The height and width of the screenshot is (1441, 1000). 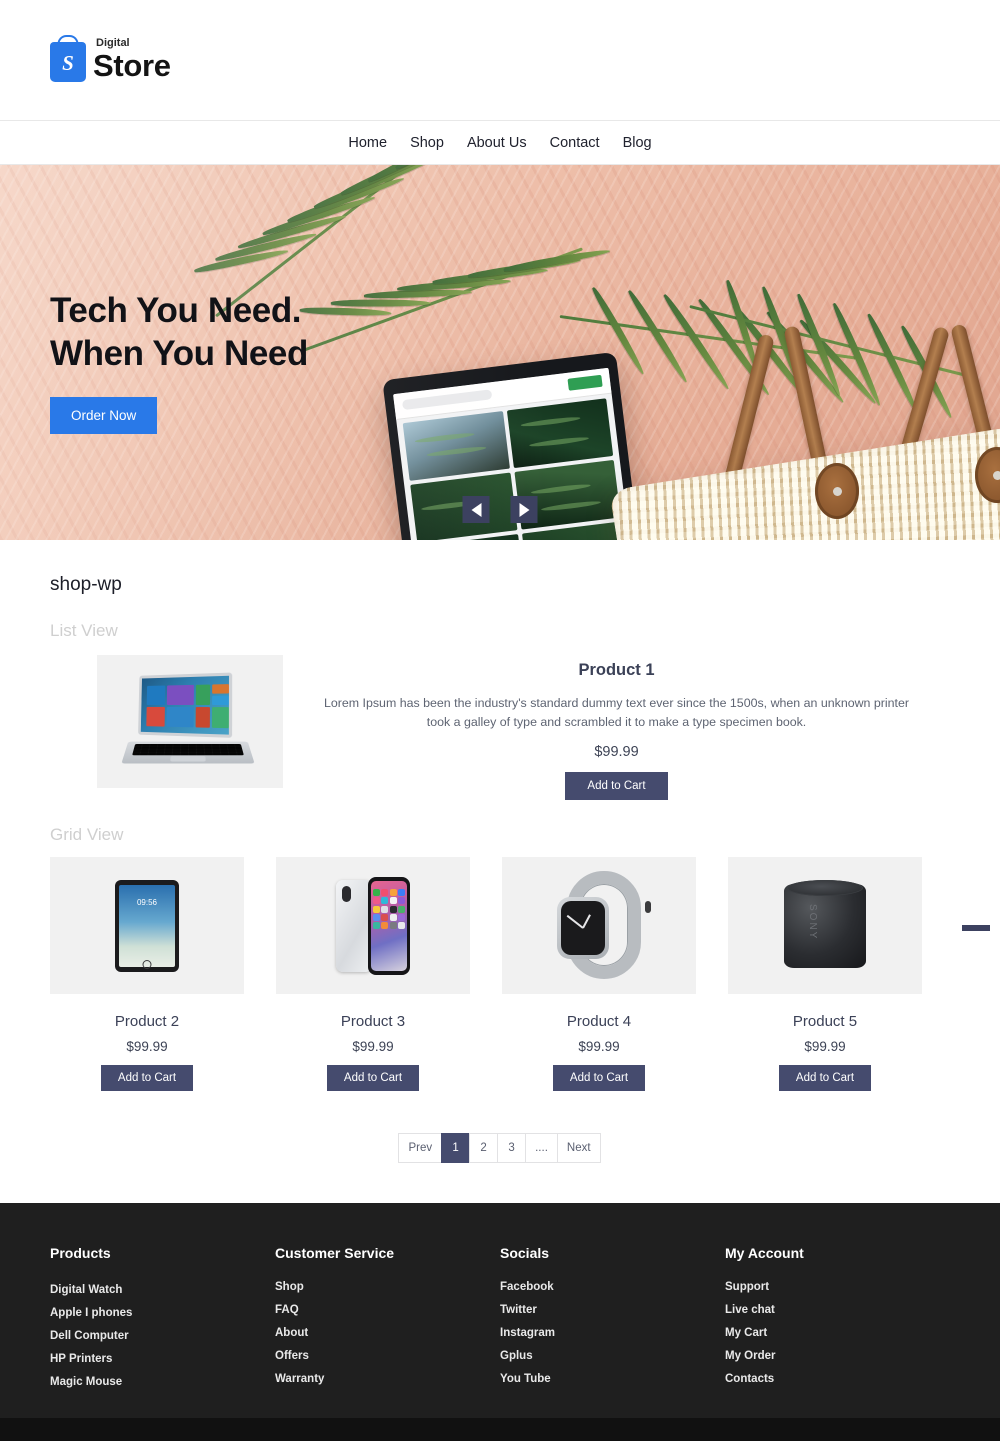 I want to click on product-name: Product 2, so click(x=147, y=1022).